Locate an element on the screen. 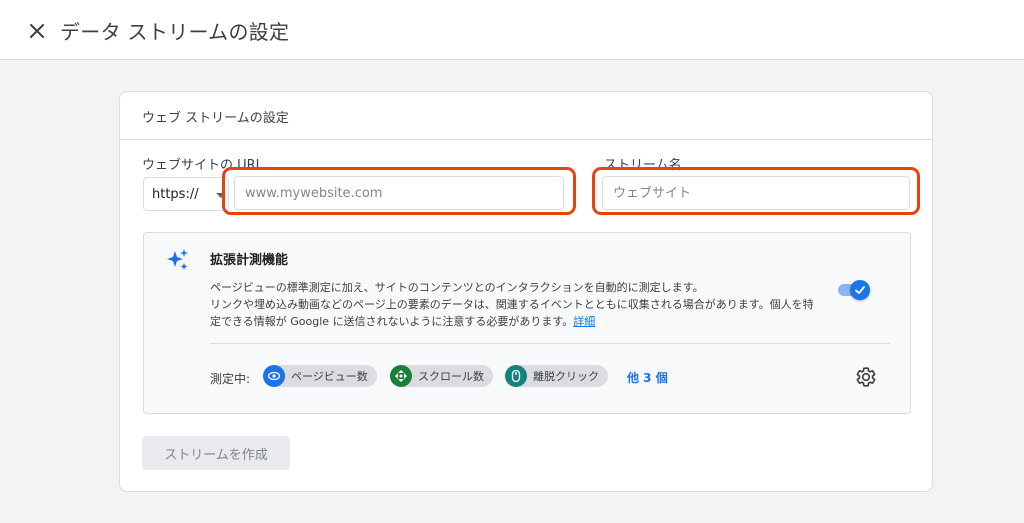 The height and width of the screenshot is (523, 1024). gear-icon is located at coordinates (866, 377).